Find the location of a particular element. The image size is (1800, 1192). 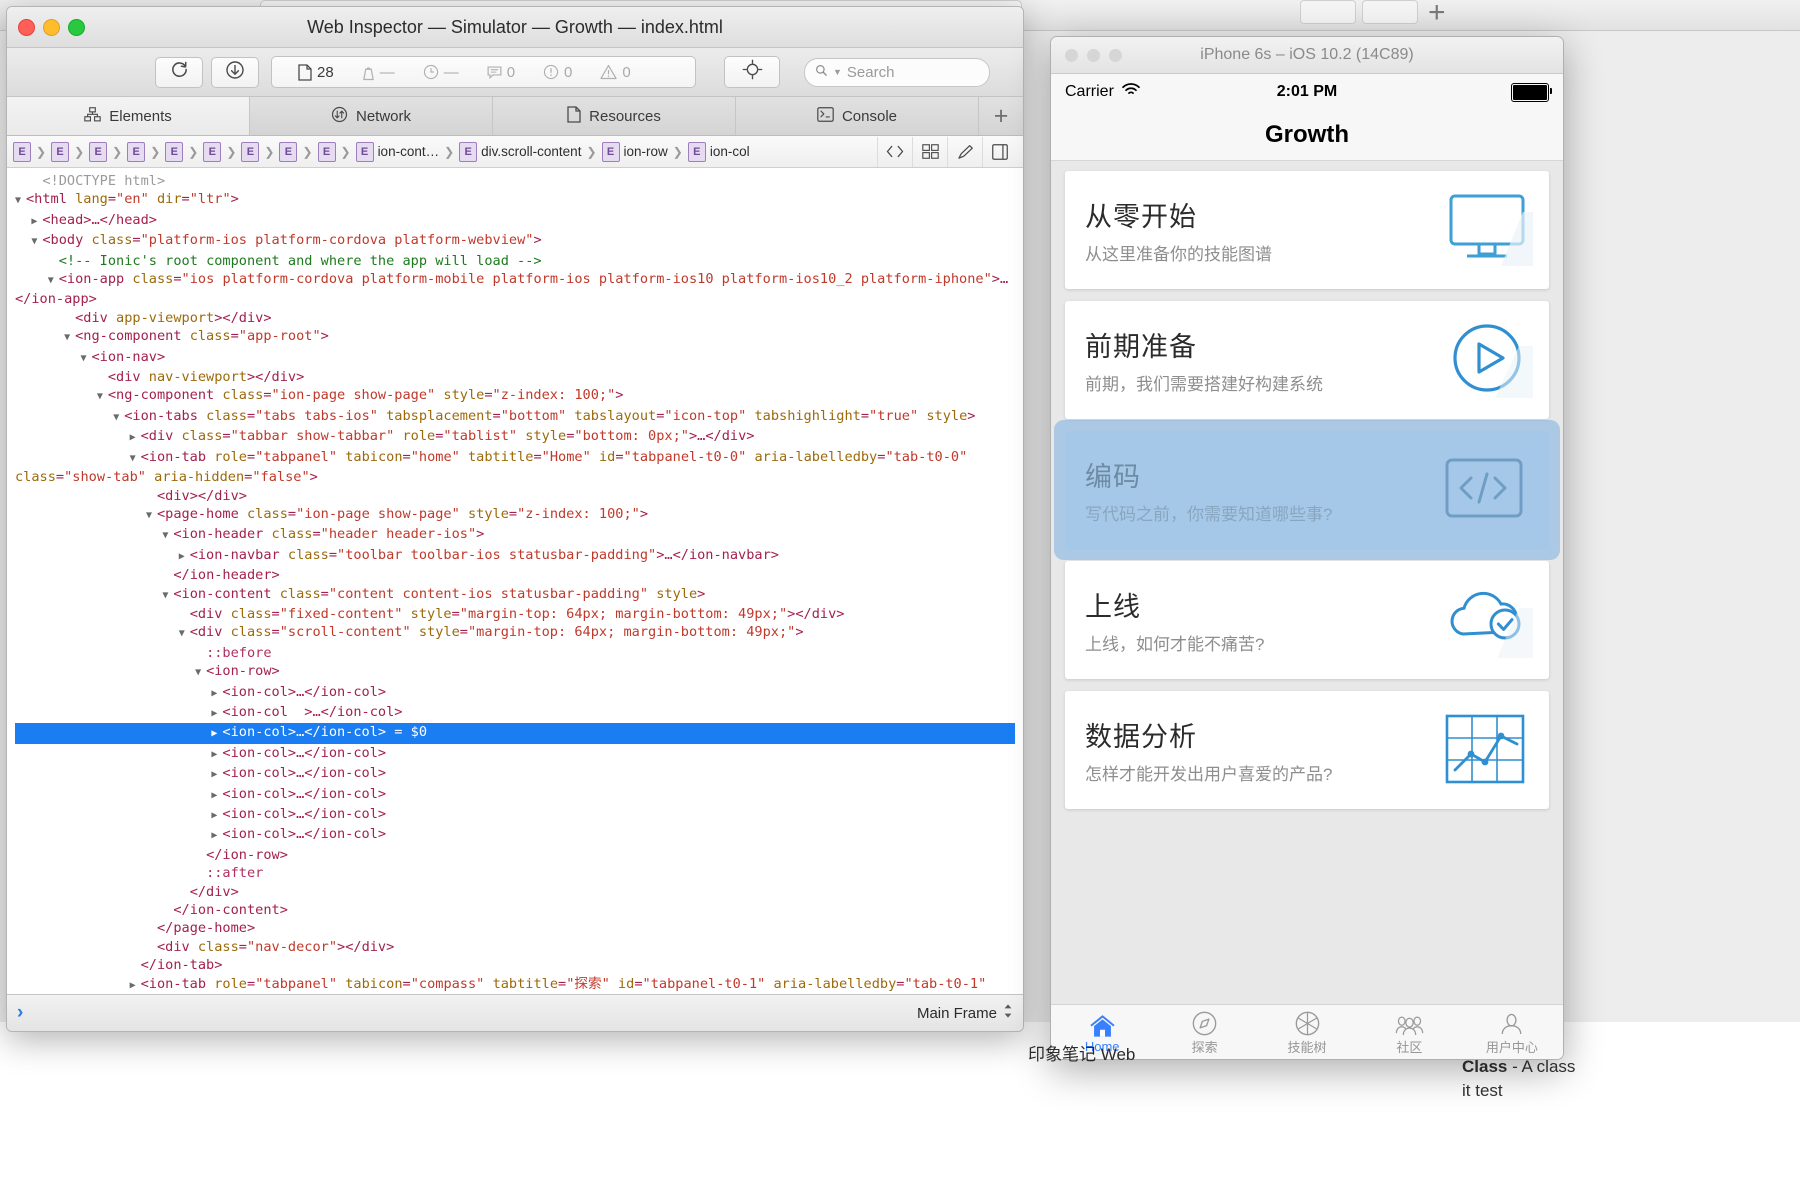

inspect-element-button is located at coordinates (752, 72).